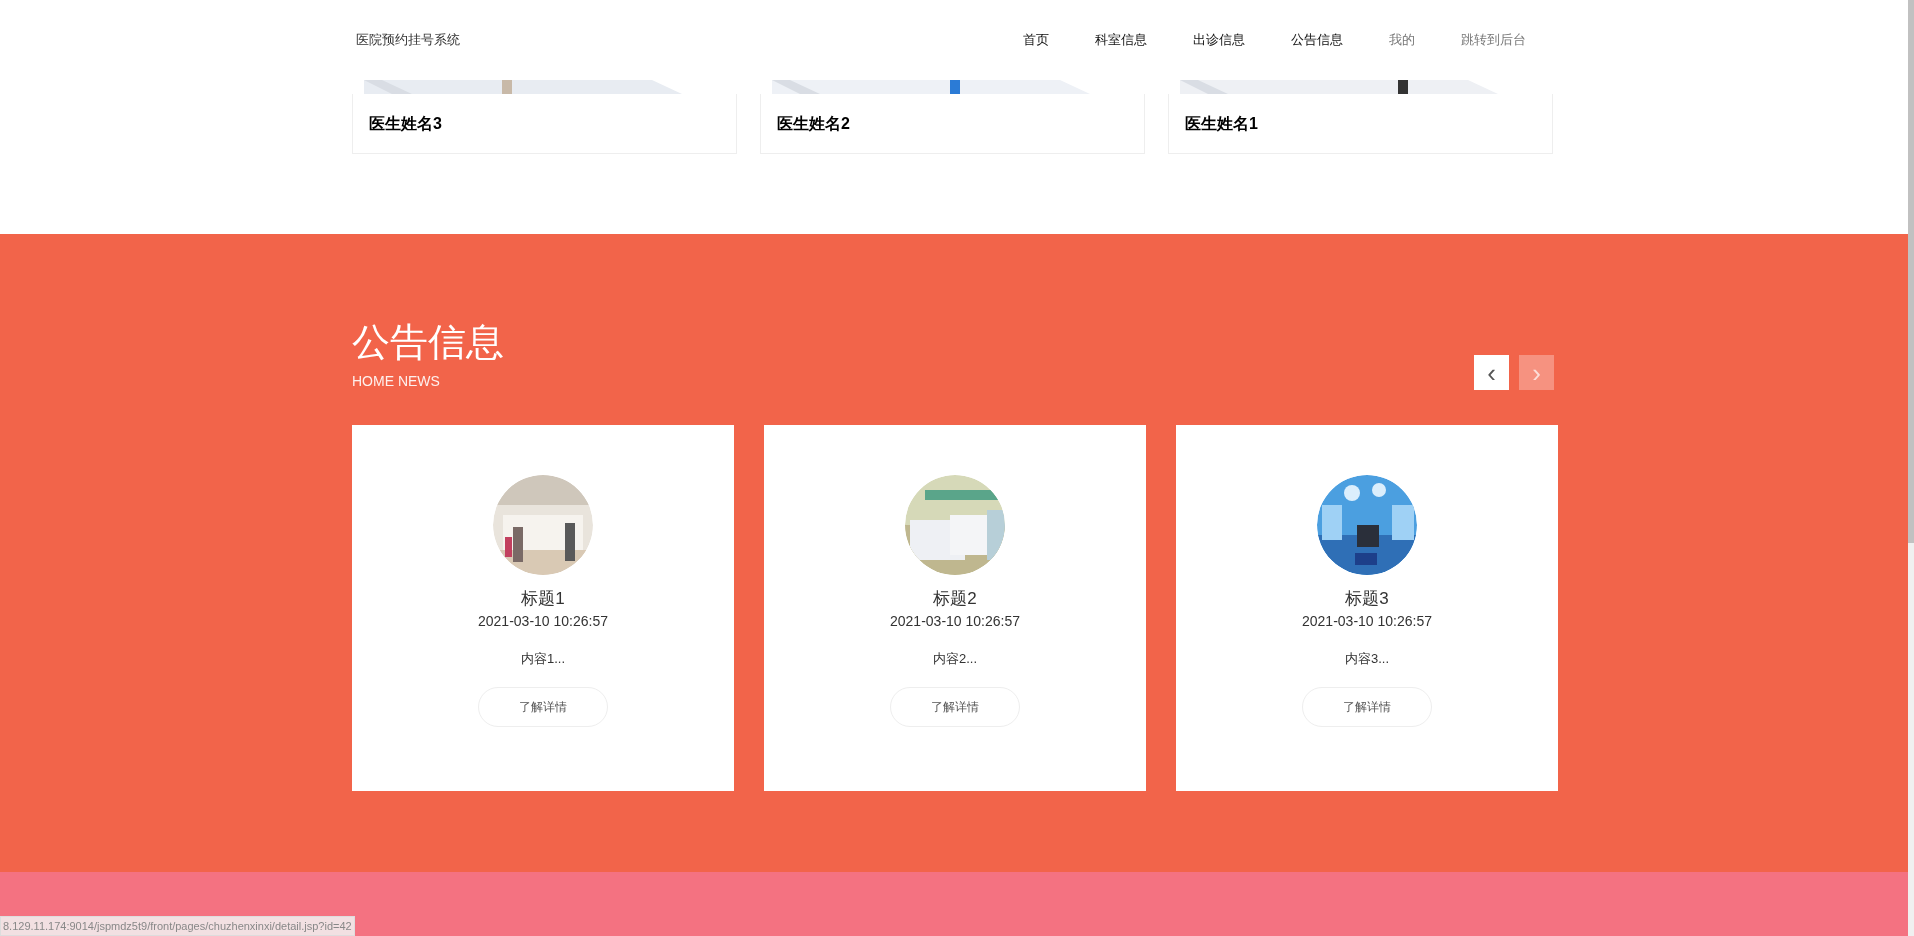  I want to click on nav-link: 跳转到后台, so click(1493, 40).